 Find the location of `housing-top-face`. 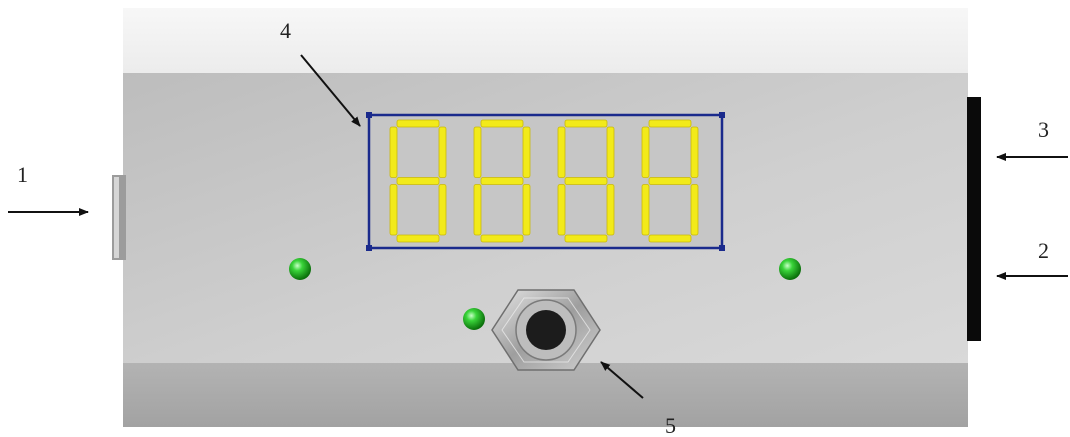

housing-top-face is located at coordinates (545, 40).